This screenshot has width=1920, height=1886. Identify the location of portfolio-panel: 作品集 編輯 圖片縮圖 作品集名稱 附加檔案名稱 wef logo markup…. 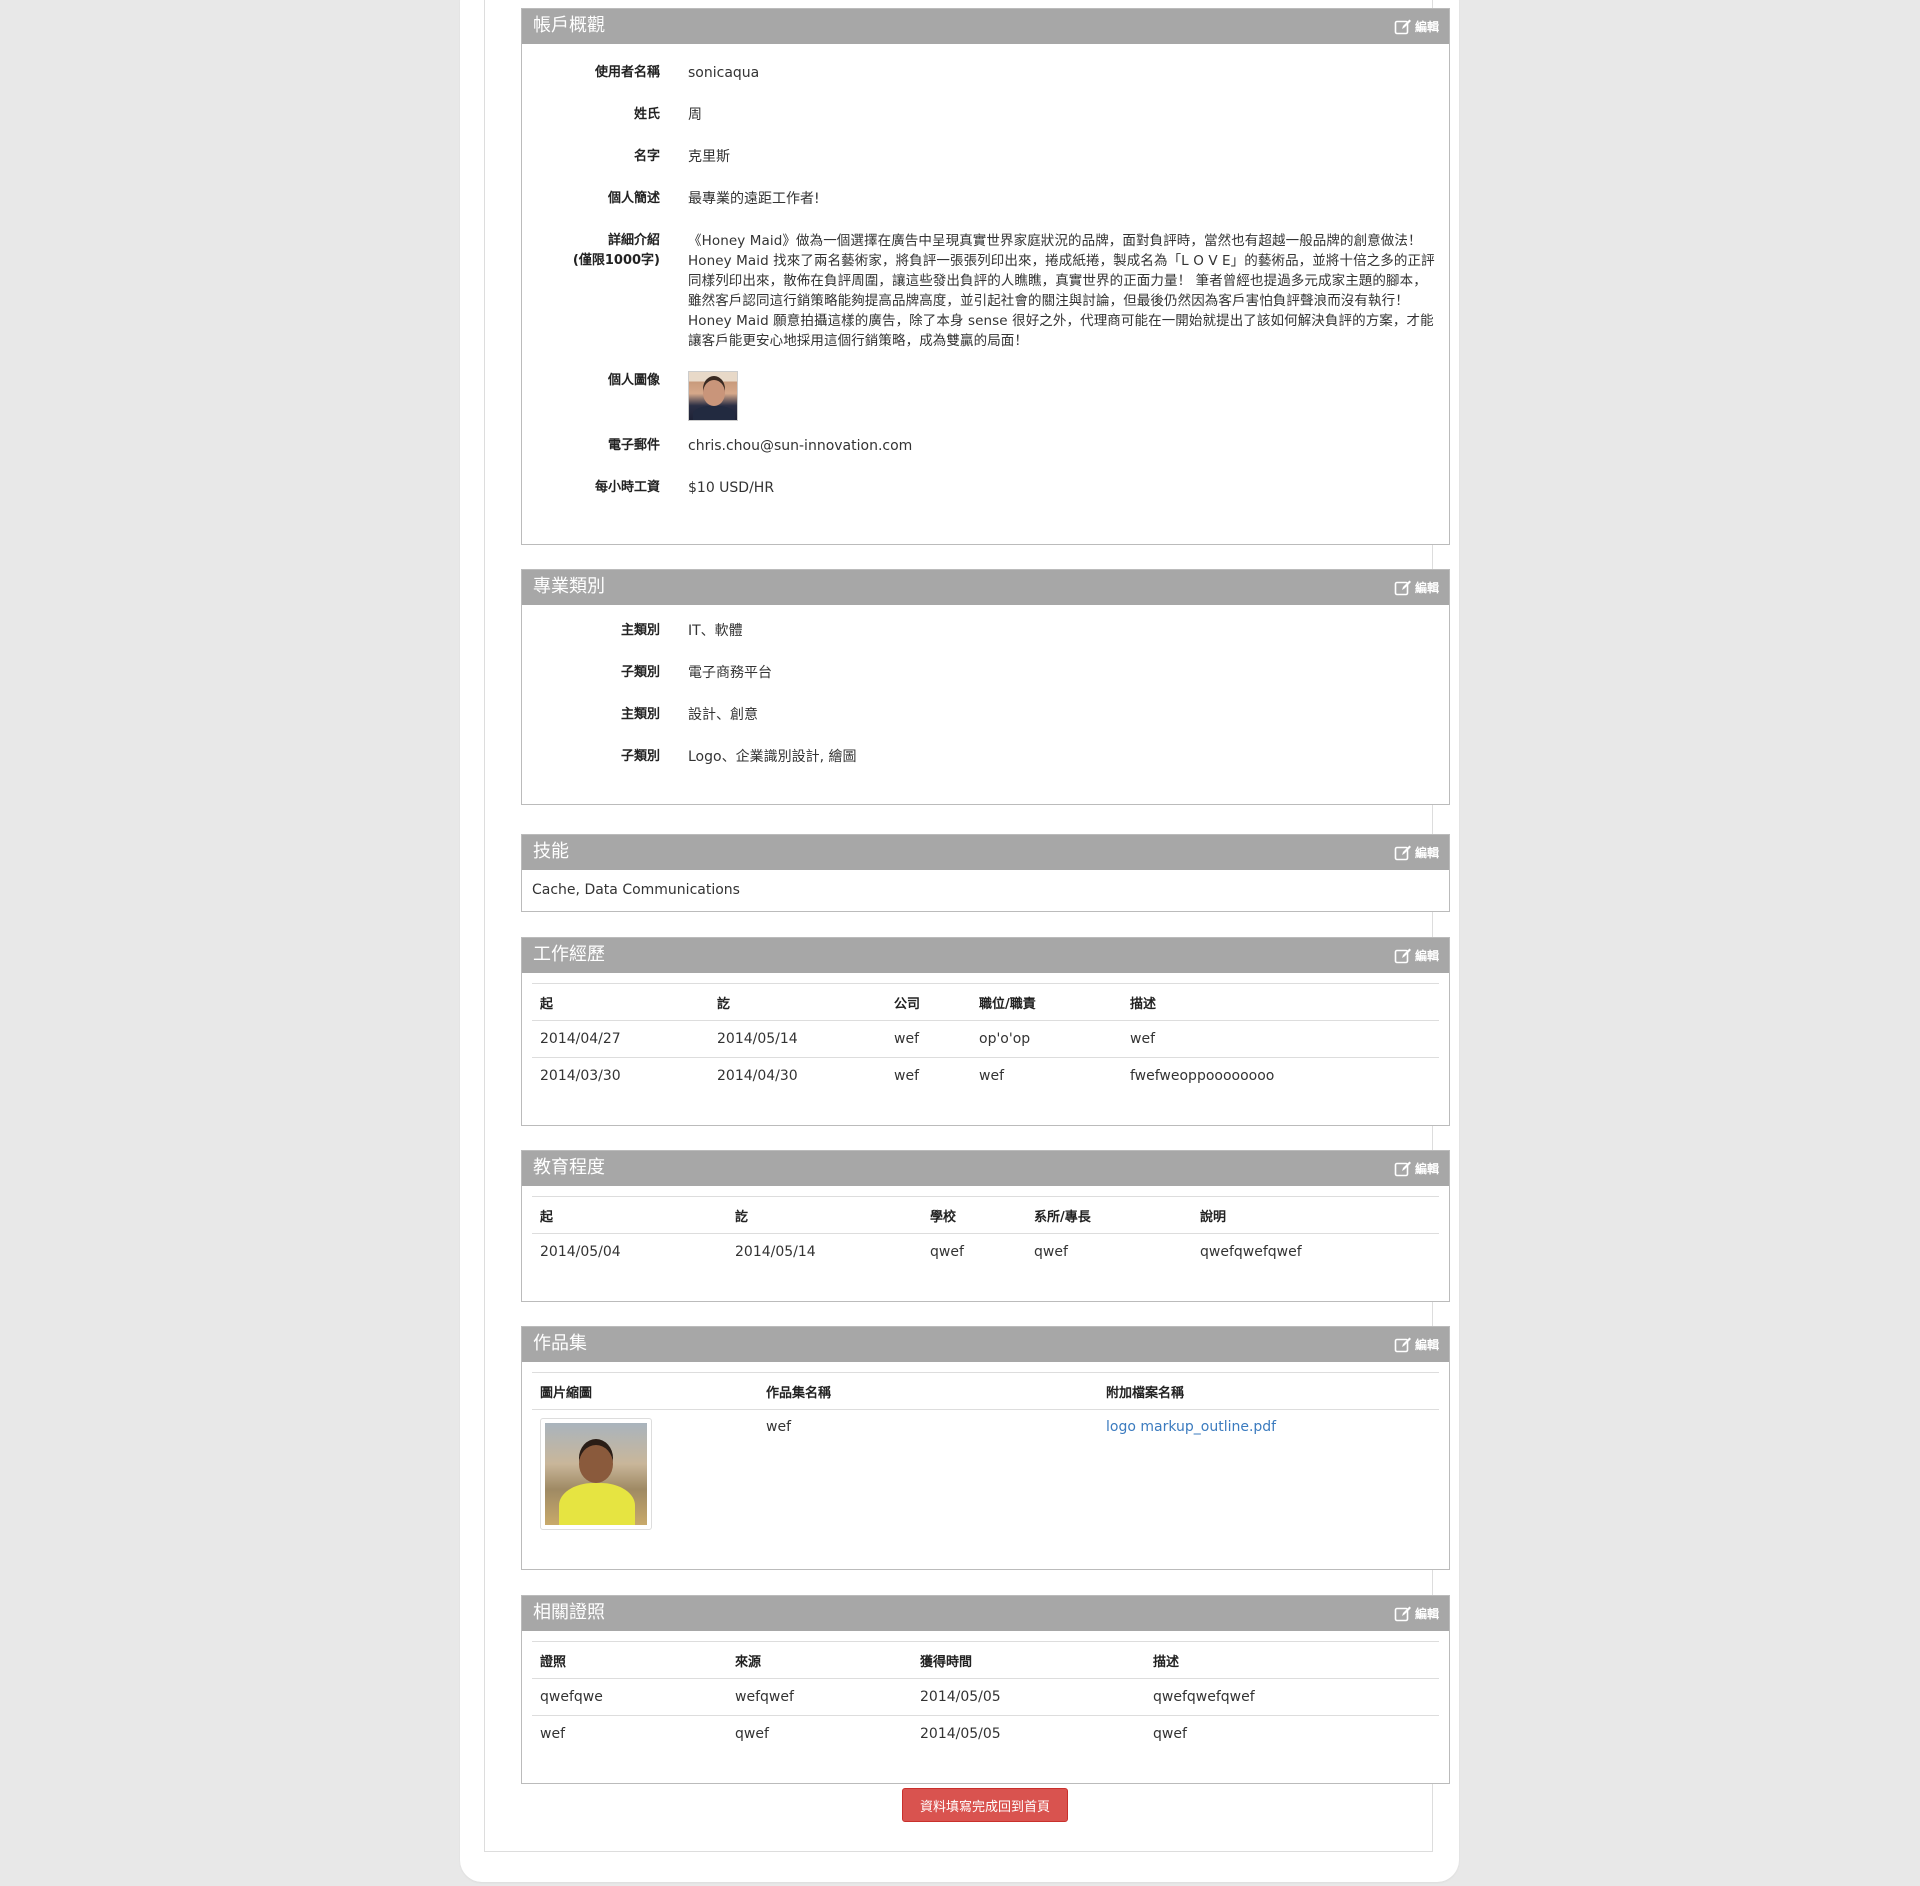
(985, 1448).